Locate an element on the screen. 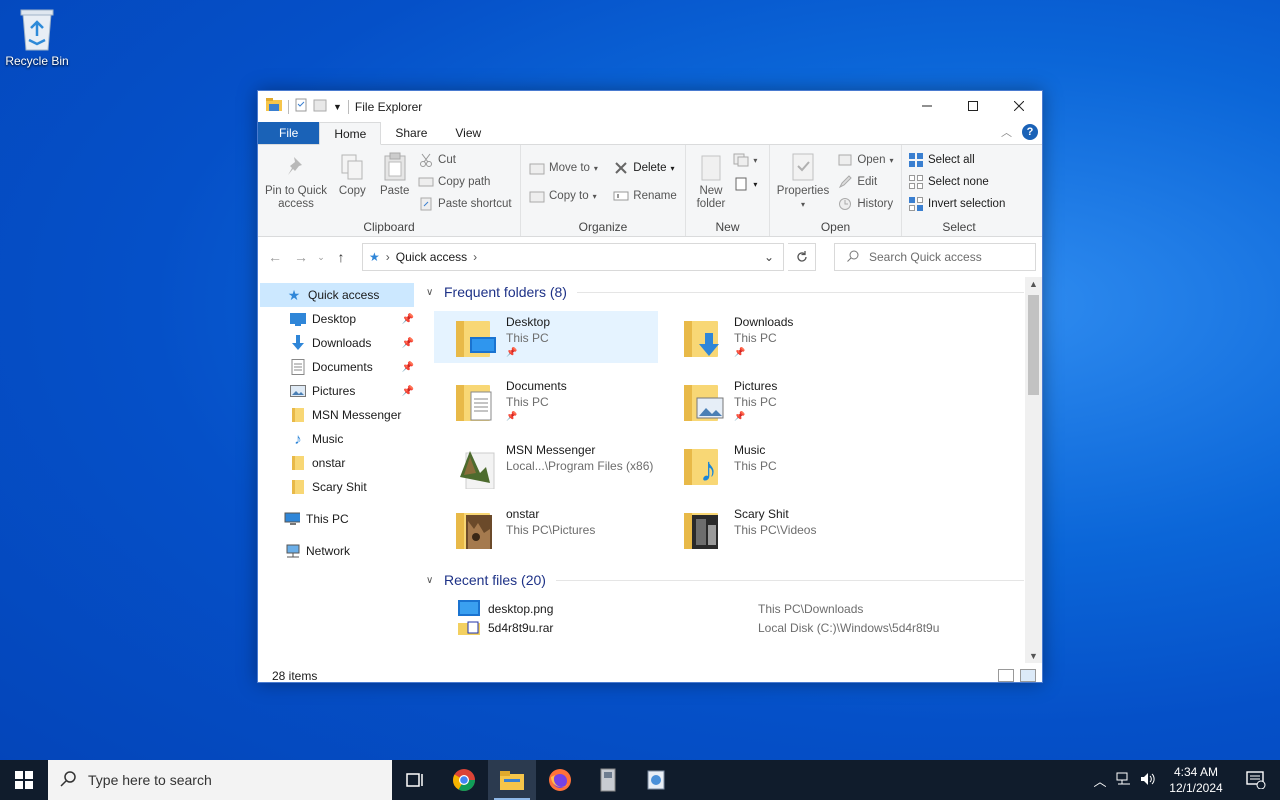 The height and width of the screenshot is (800, 1280). qat-dropdown-icon: ▼ is located at coordinates (337, 107).